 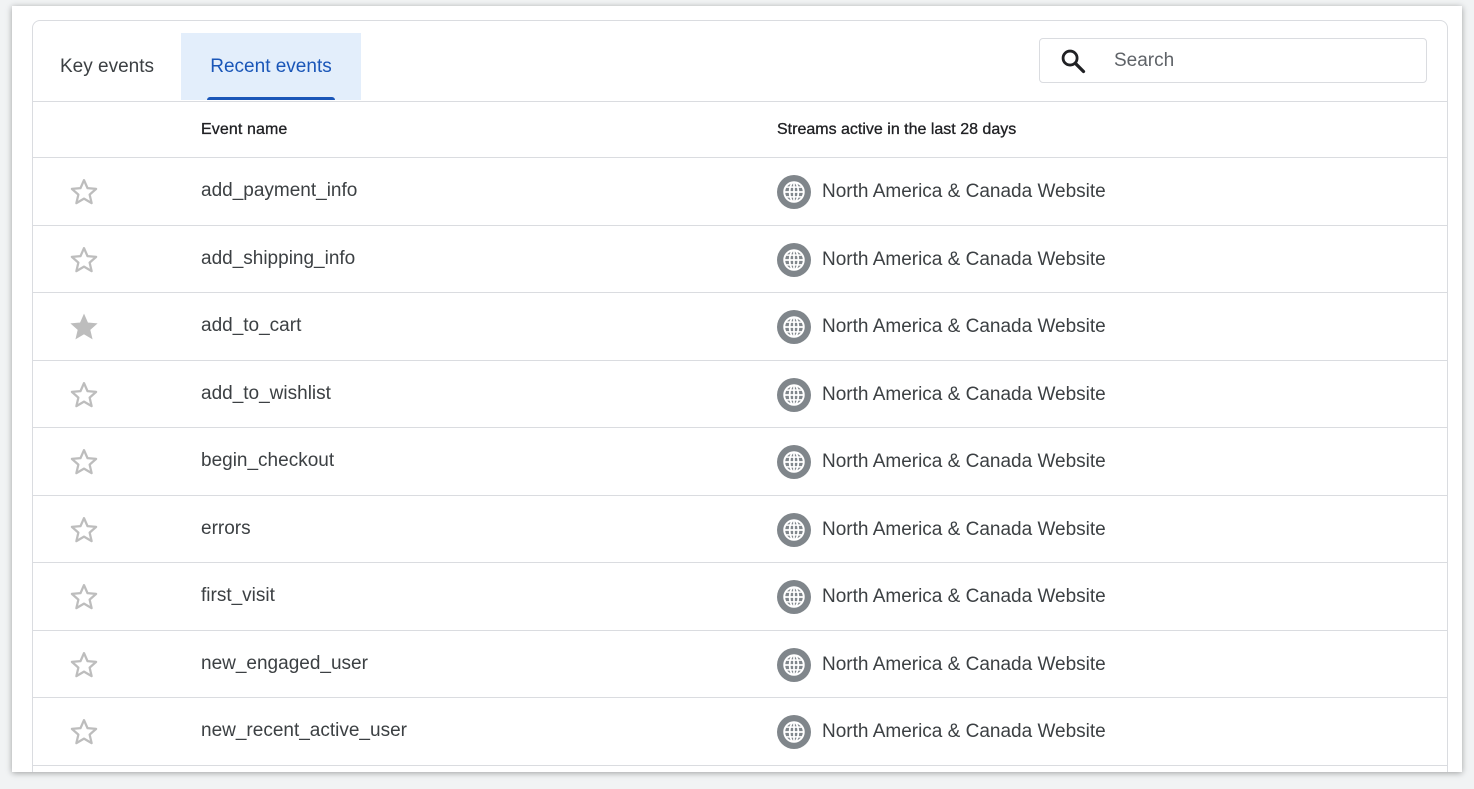 What do you see at coordinates (284, 664) in the screenshot?
I see `event-name: new_engaged_user` at bounding box center [284, 664].